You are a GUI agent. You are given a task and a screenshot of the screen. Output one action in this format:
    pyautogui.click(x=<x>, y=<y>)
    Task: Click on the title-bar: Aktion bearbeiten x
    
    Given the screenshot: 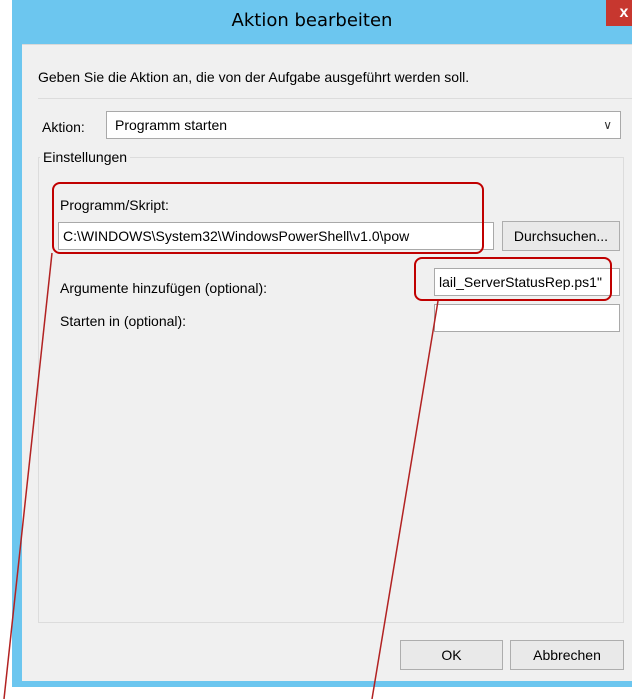 What is the action you would take?
    pyautogui.click(x=322, y=22)
    